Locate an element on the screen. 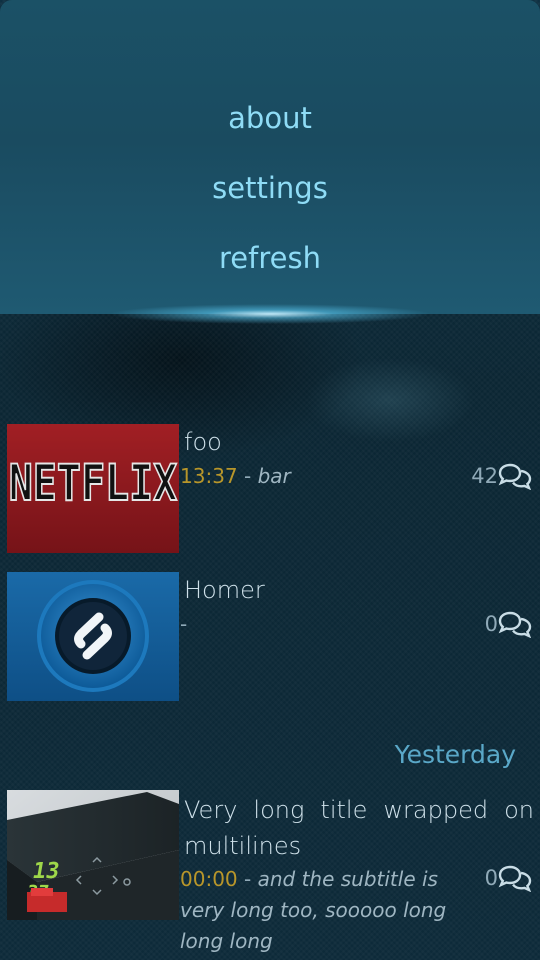 Image resolution: width=540 pixels, height=960 pixels. item-time: 00:00 is located at coordinates (209, 879).